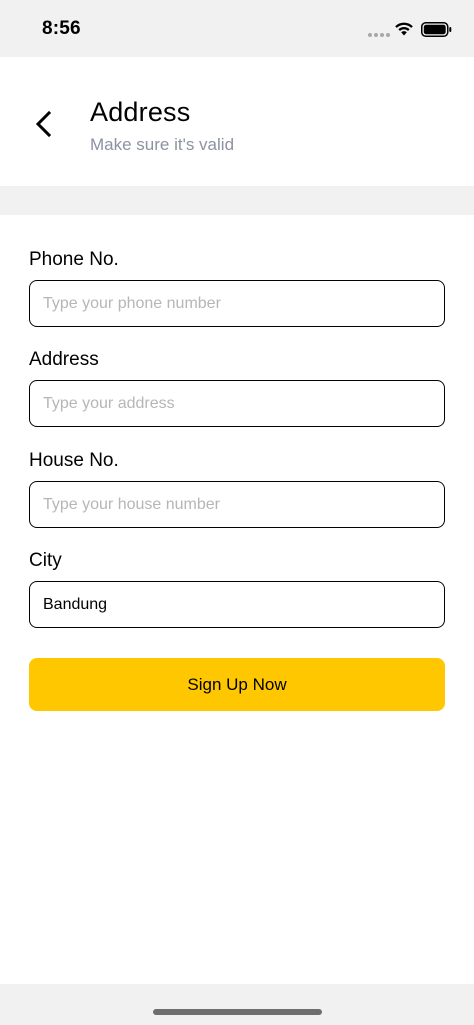 The width and height of the screenshot is (474, 1025). Describe the element at coordinates (140, 112) in the screenshot. I see `page-title: Address` at that location.